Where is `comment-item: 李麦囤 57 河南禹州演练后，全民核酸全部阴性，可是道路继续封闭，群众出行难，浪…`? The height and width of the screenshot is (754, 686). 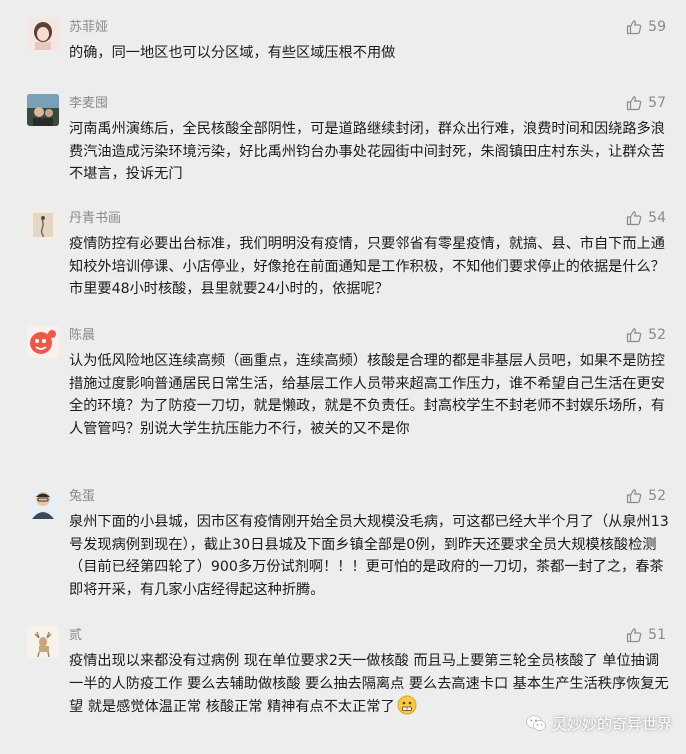
comment-item: 李麦囤 57 河南禹州演练后，全民核酸全部阴性，可是道路继续封闭，群众出行难，浪… is located at coordinates (343, 139).